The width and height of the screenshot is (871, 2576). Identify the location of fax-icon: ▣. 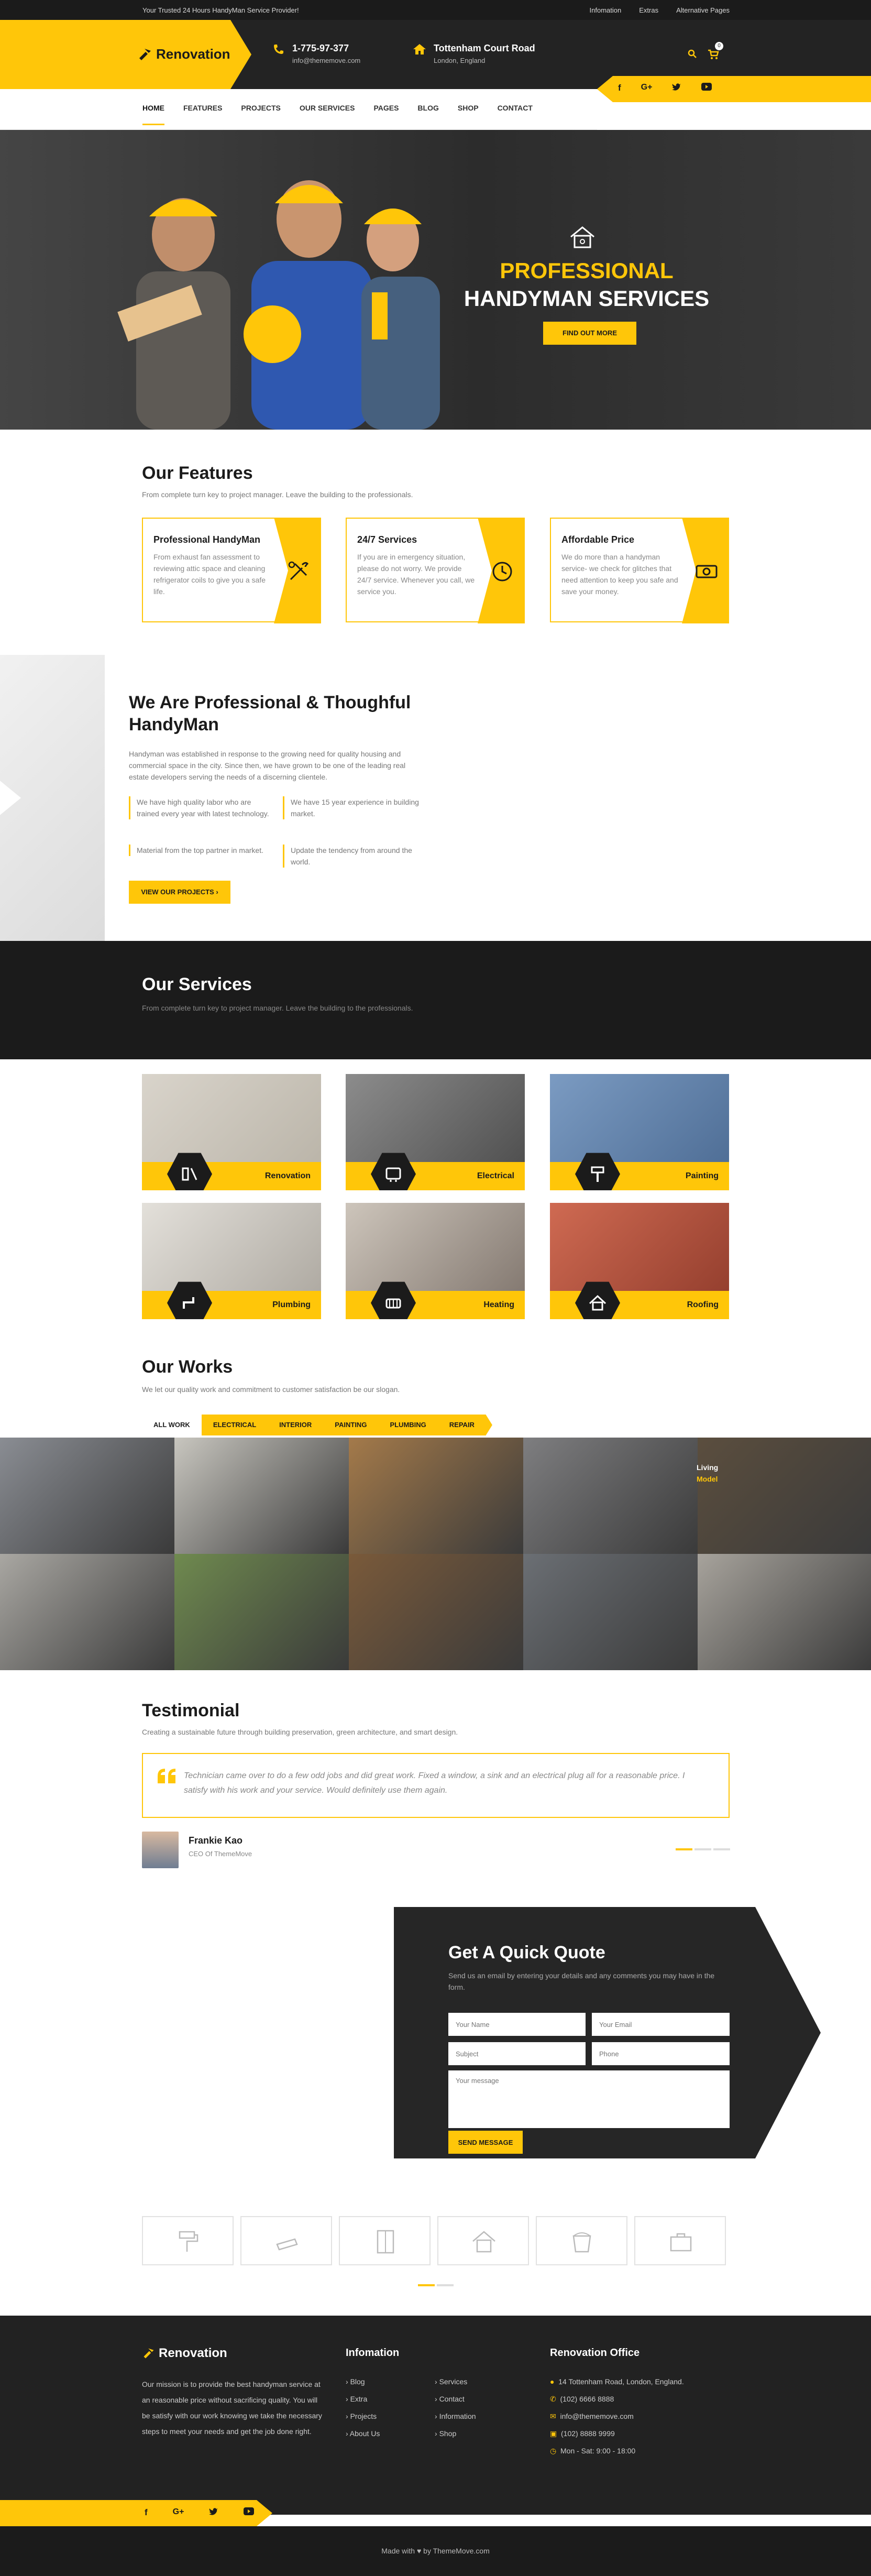
(554, 2433).